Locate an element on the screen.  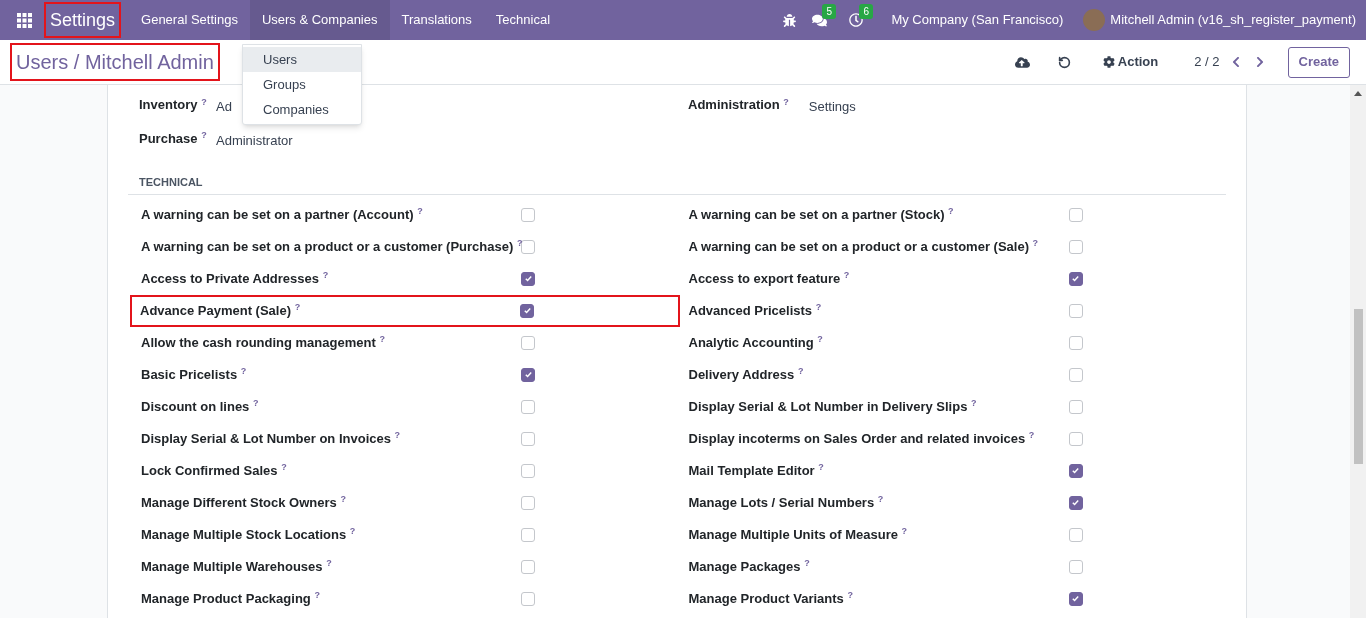
user-menu: Mitchell Admin (v16_sh_register_payment) is located at coordinates (1233, 20).